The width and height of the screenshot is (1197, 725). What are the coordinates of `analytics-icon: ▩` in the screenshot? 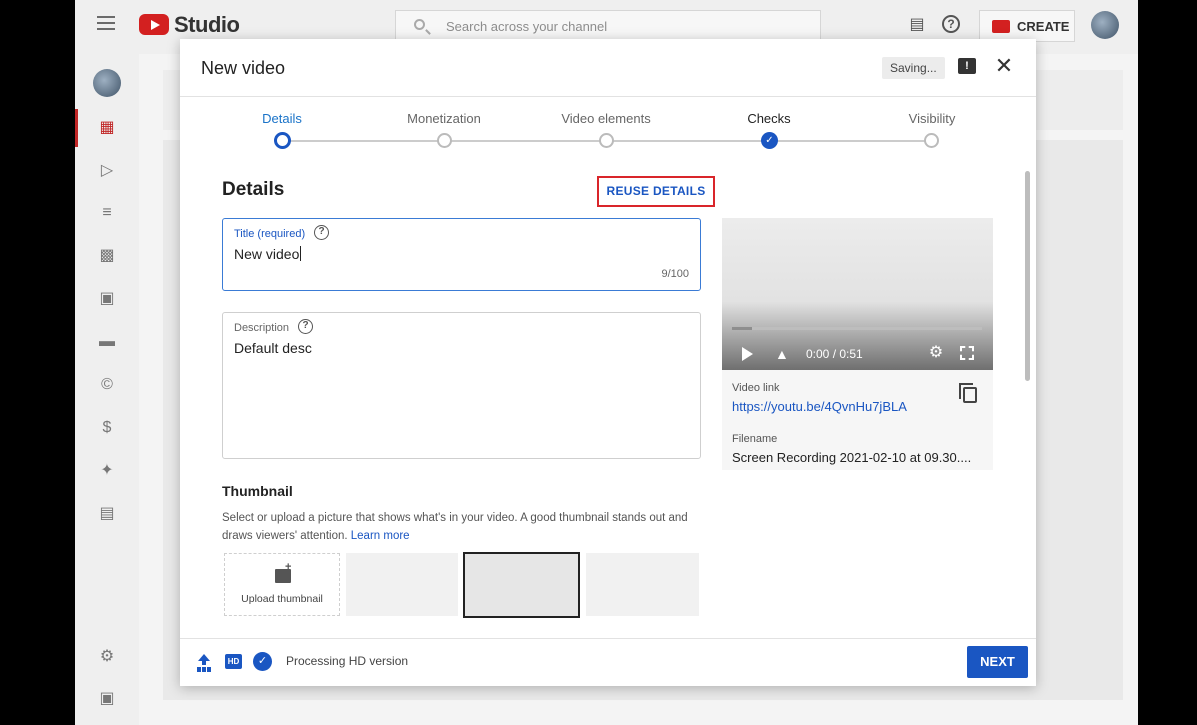 It's located at (107, 256).